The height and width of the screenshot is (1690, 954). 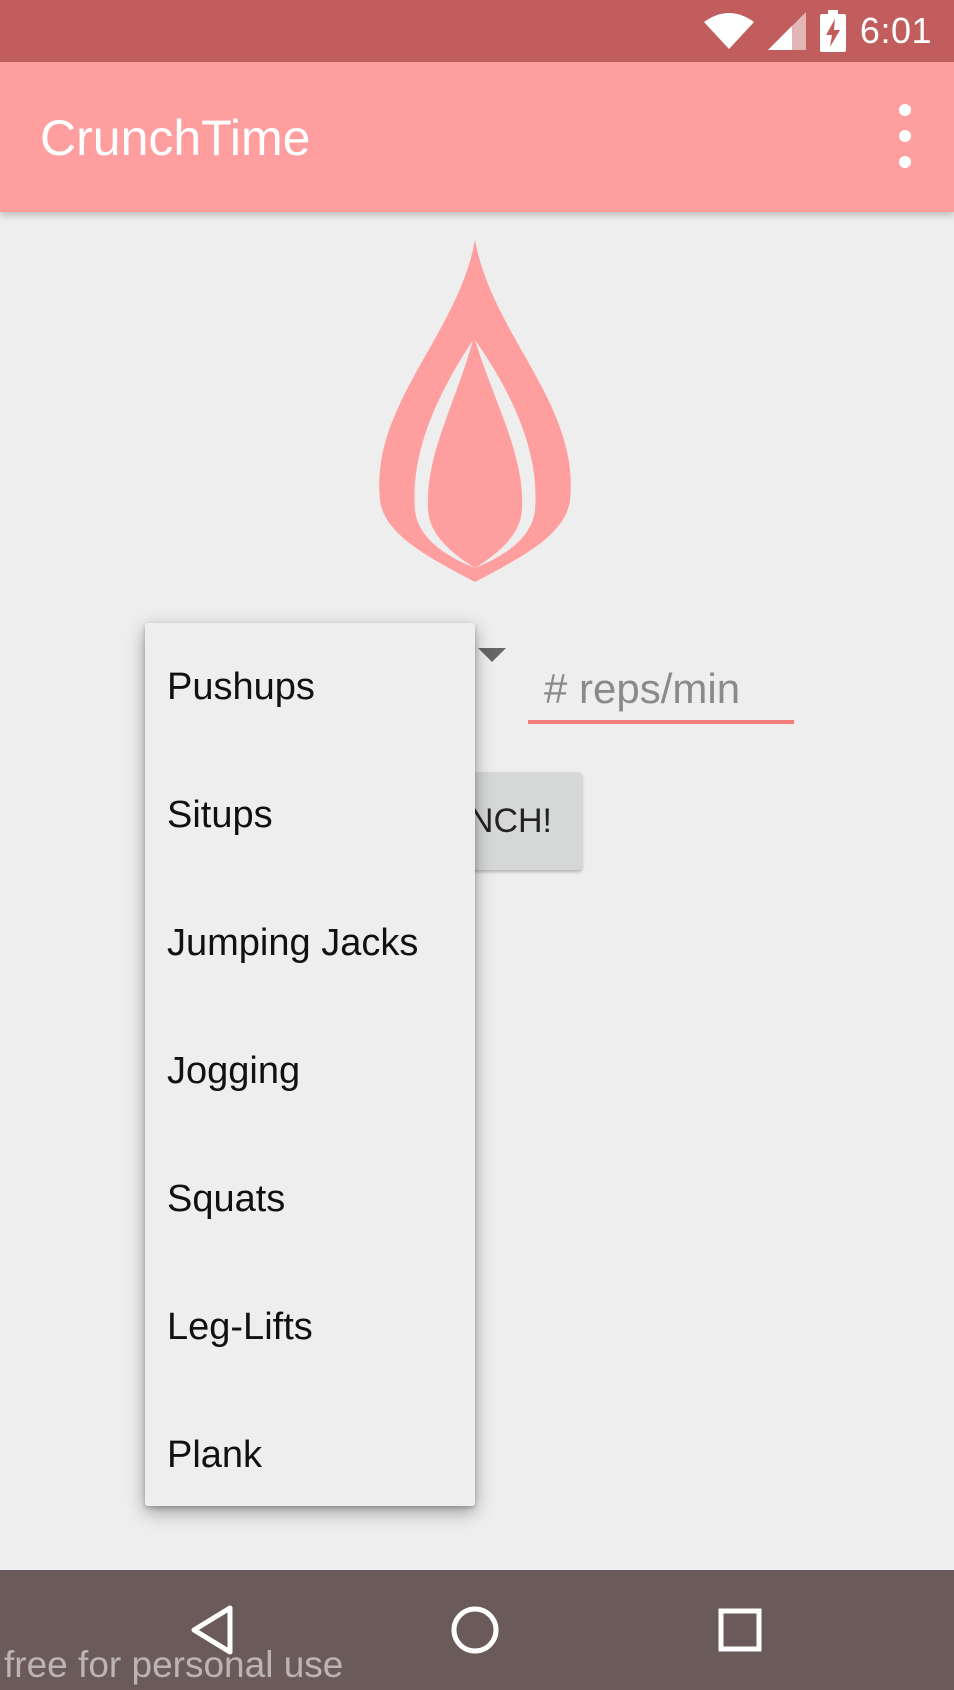 What do you see at coordinates (310, 815) in the screenshot?
I see `dropdown-item-situps: Situps` at bounding box center [310, 815].